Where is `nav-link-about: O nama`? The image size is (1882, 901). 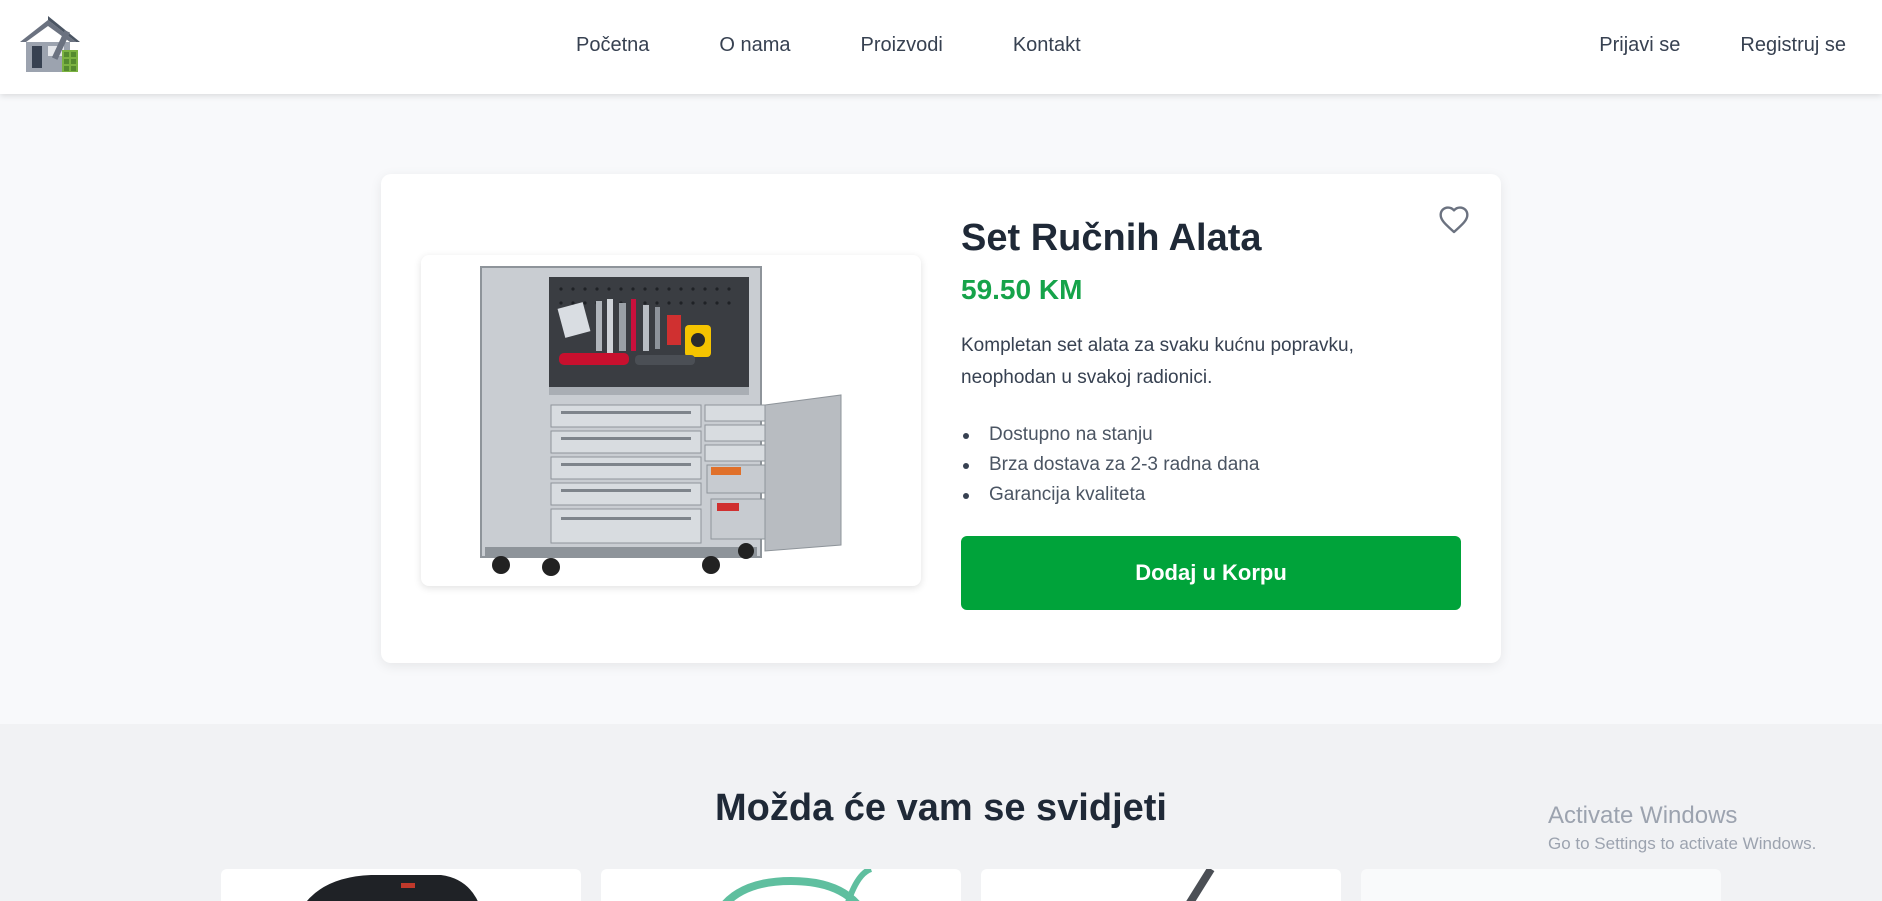 nav-link-about: O nama is located at coordinates (754, 45).